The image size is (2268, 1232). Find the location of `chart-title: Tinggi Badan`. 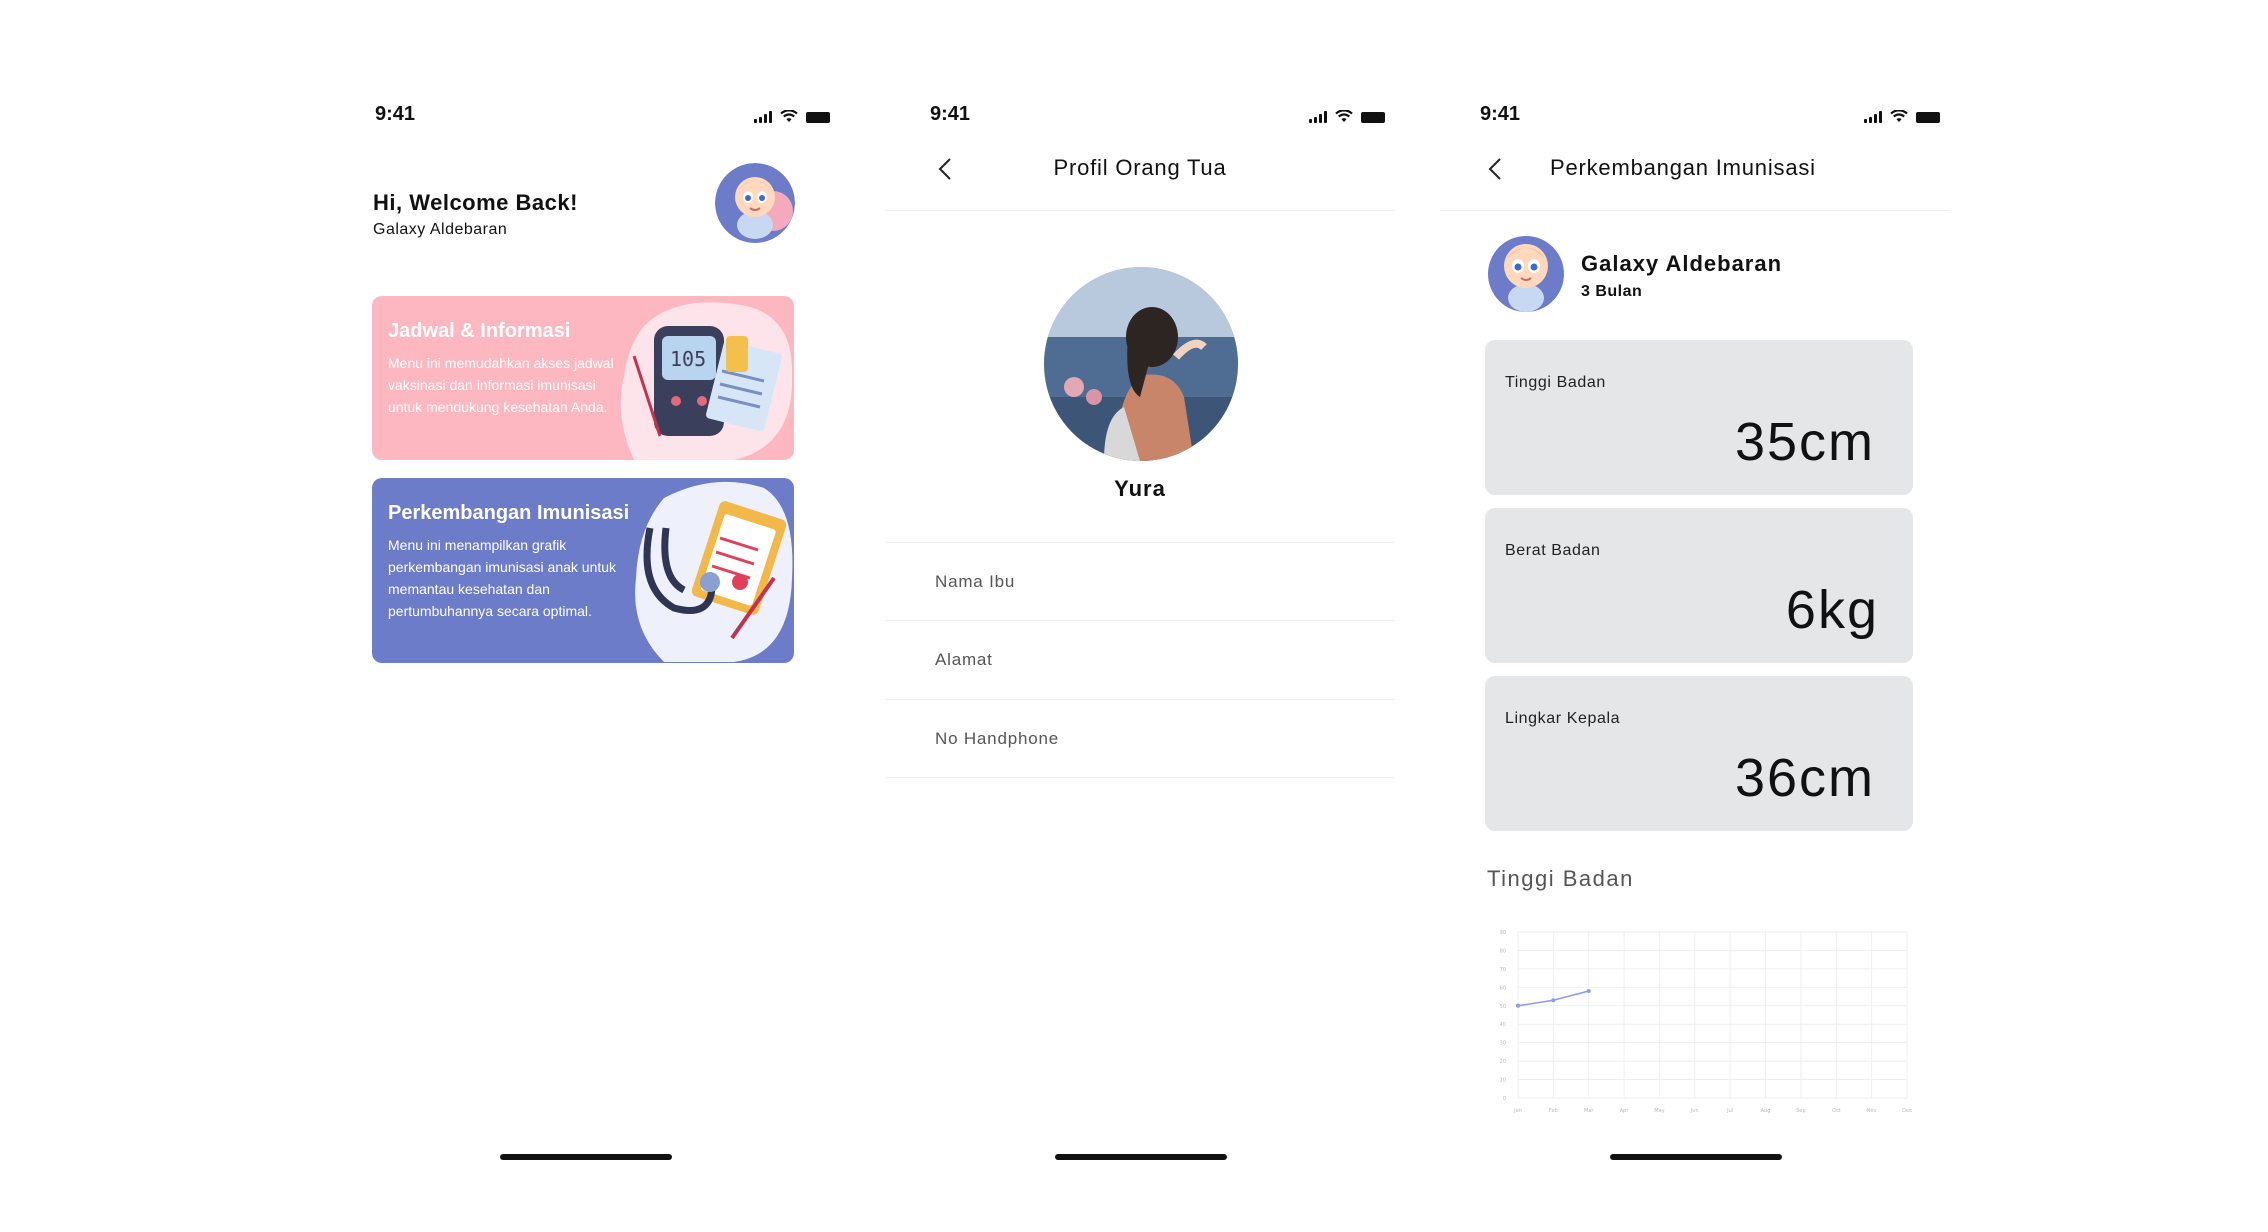

chart-title: Tinggi Badan is located at coordinates (1560, 878).